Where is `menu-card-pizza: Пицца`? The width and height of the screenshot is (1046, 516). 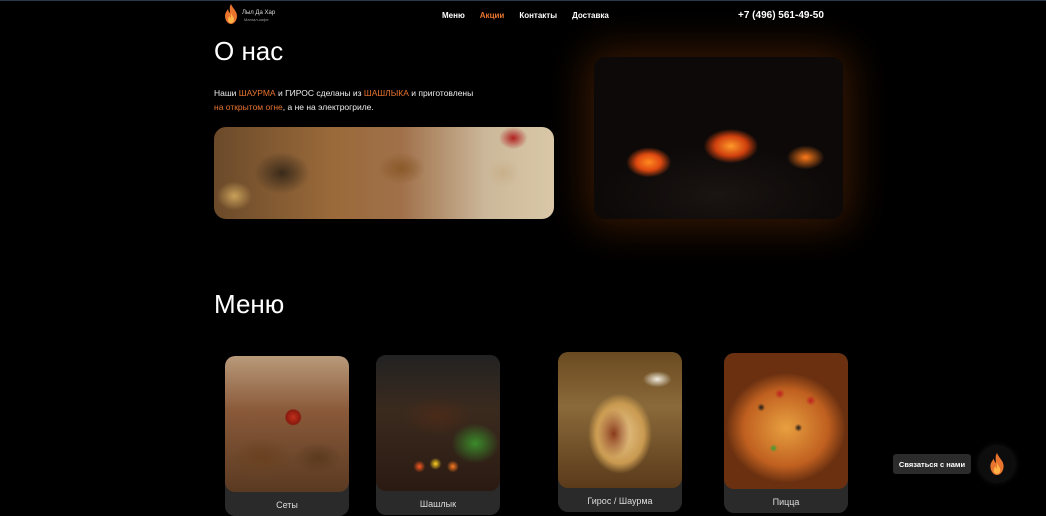
menu-card-pizza: Пицца is located at coordinates (786, 433).